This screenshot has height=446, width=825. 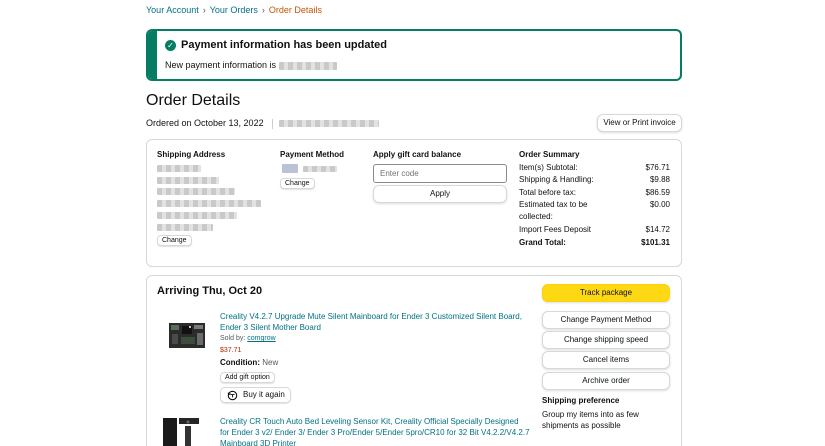 What do you see at coordinates (174, 240) in the screenshot?
I see `change-shipping-address-button: Change` at bounding box center [174, 240].